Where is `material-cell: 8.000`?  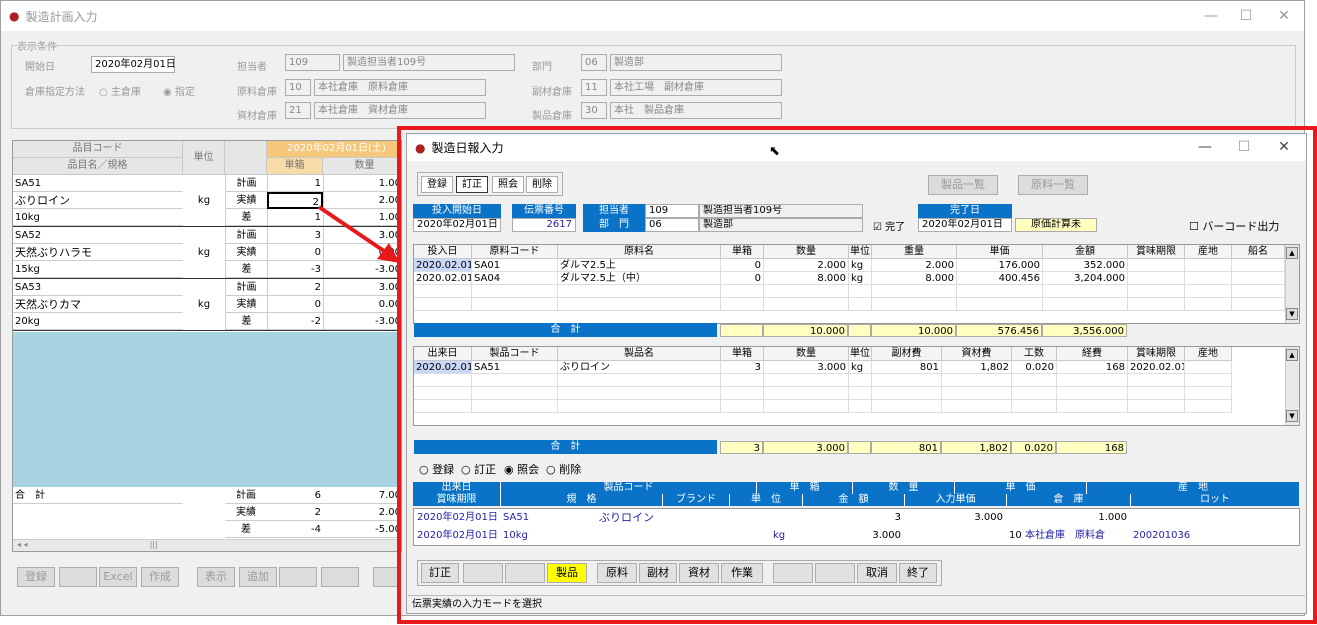 material-cell: 8.000 is located at coordinates (914, 278).